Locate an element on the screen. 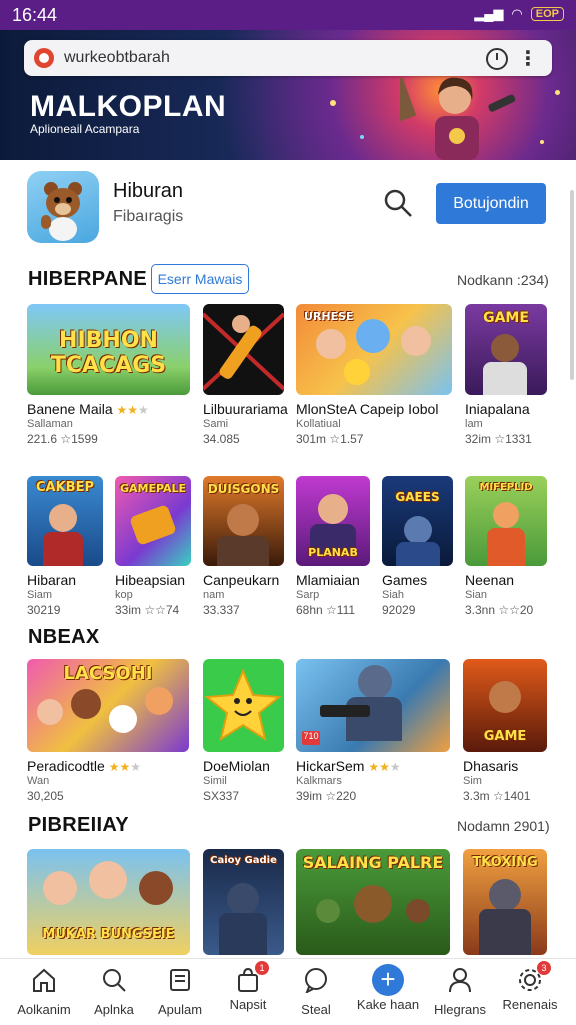  person-icon is located at coordinates (460, 980).